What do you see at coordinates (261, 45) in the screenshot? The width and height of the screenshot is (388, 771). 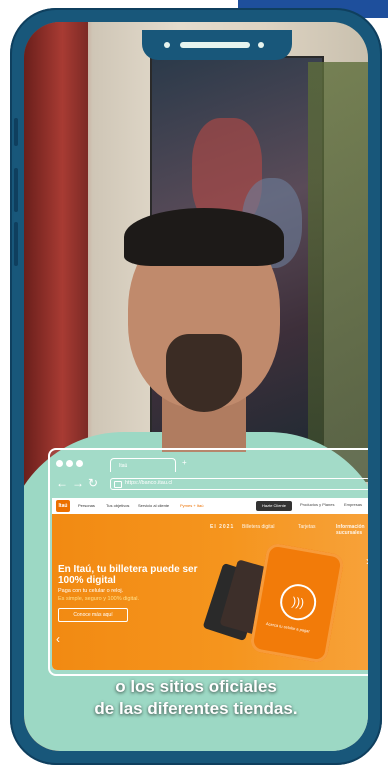 I see `sensor-dot` at bounding box center [261, 45].